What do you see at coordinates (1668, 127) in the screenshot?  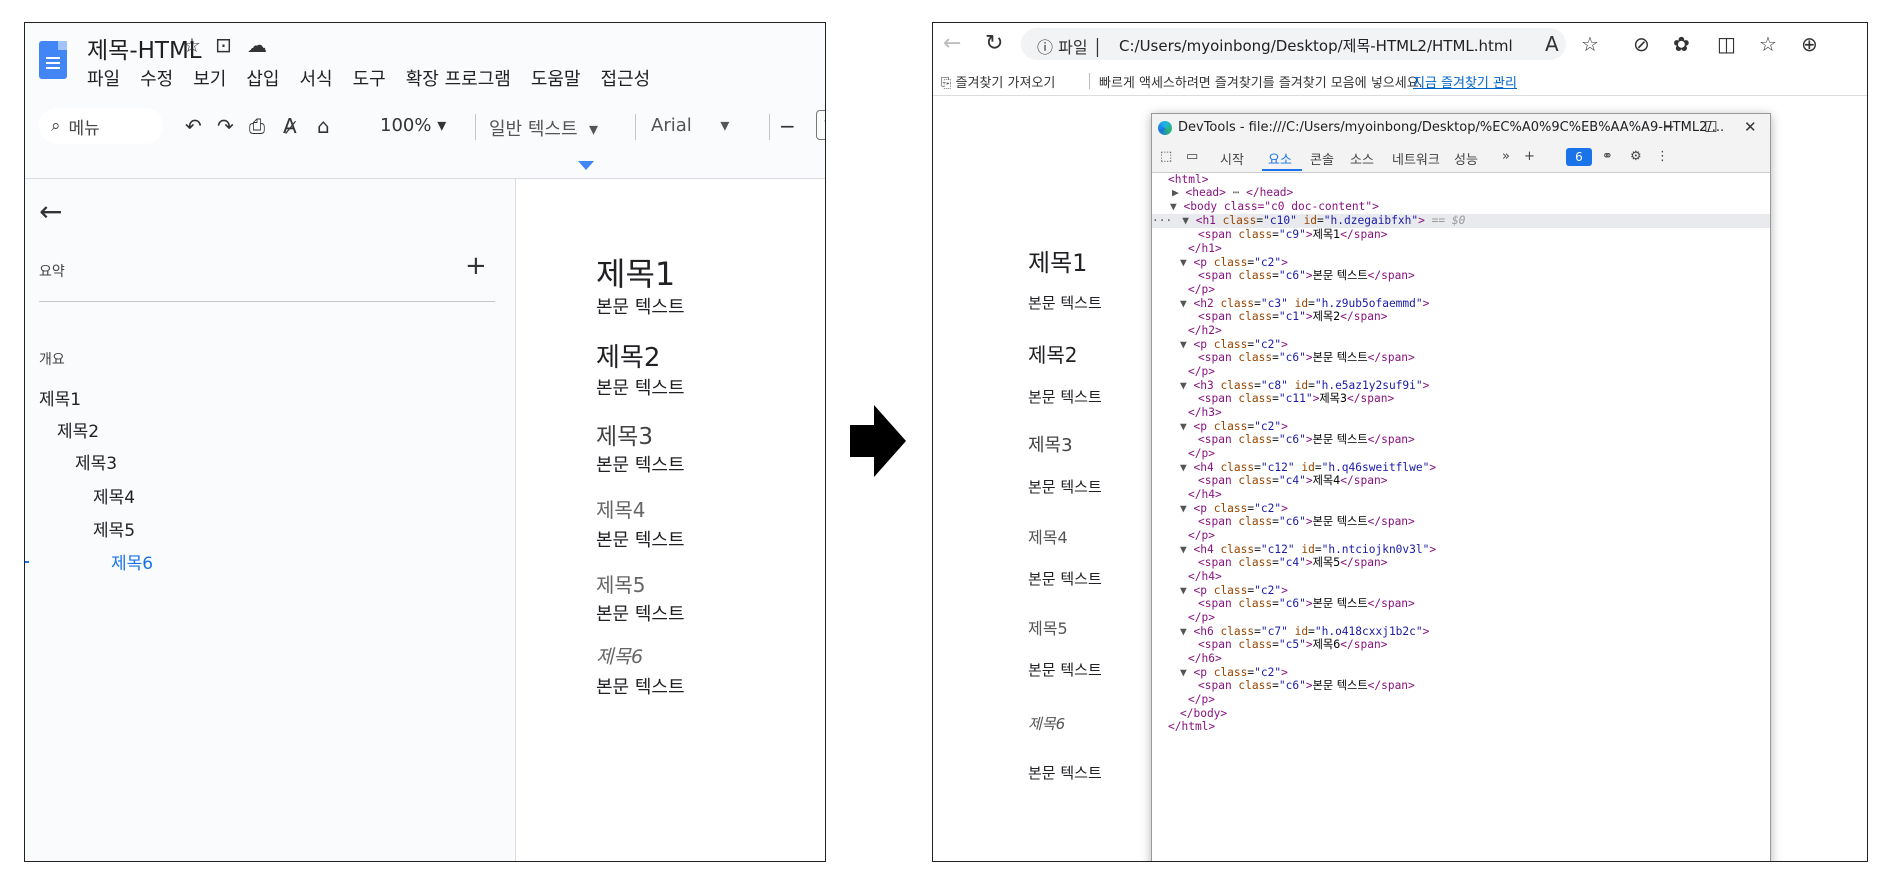 I see `minimize-icon: ─` at bounding box center [1668, 127].